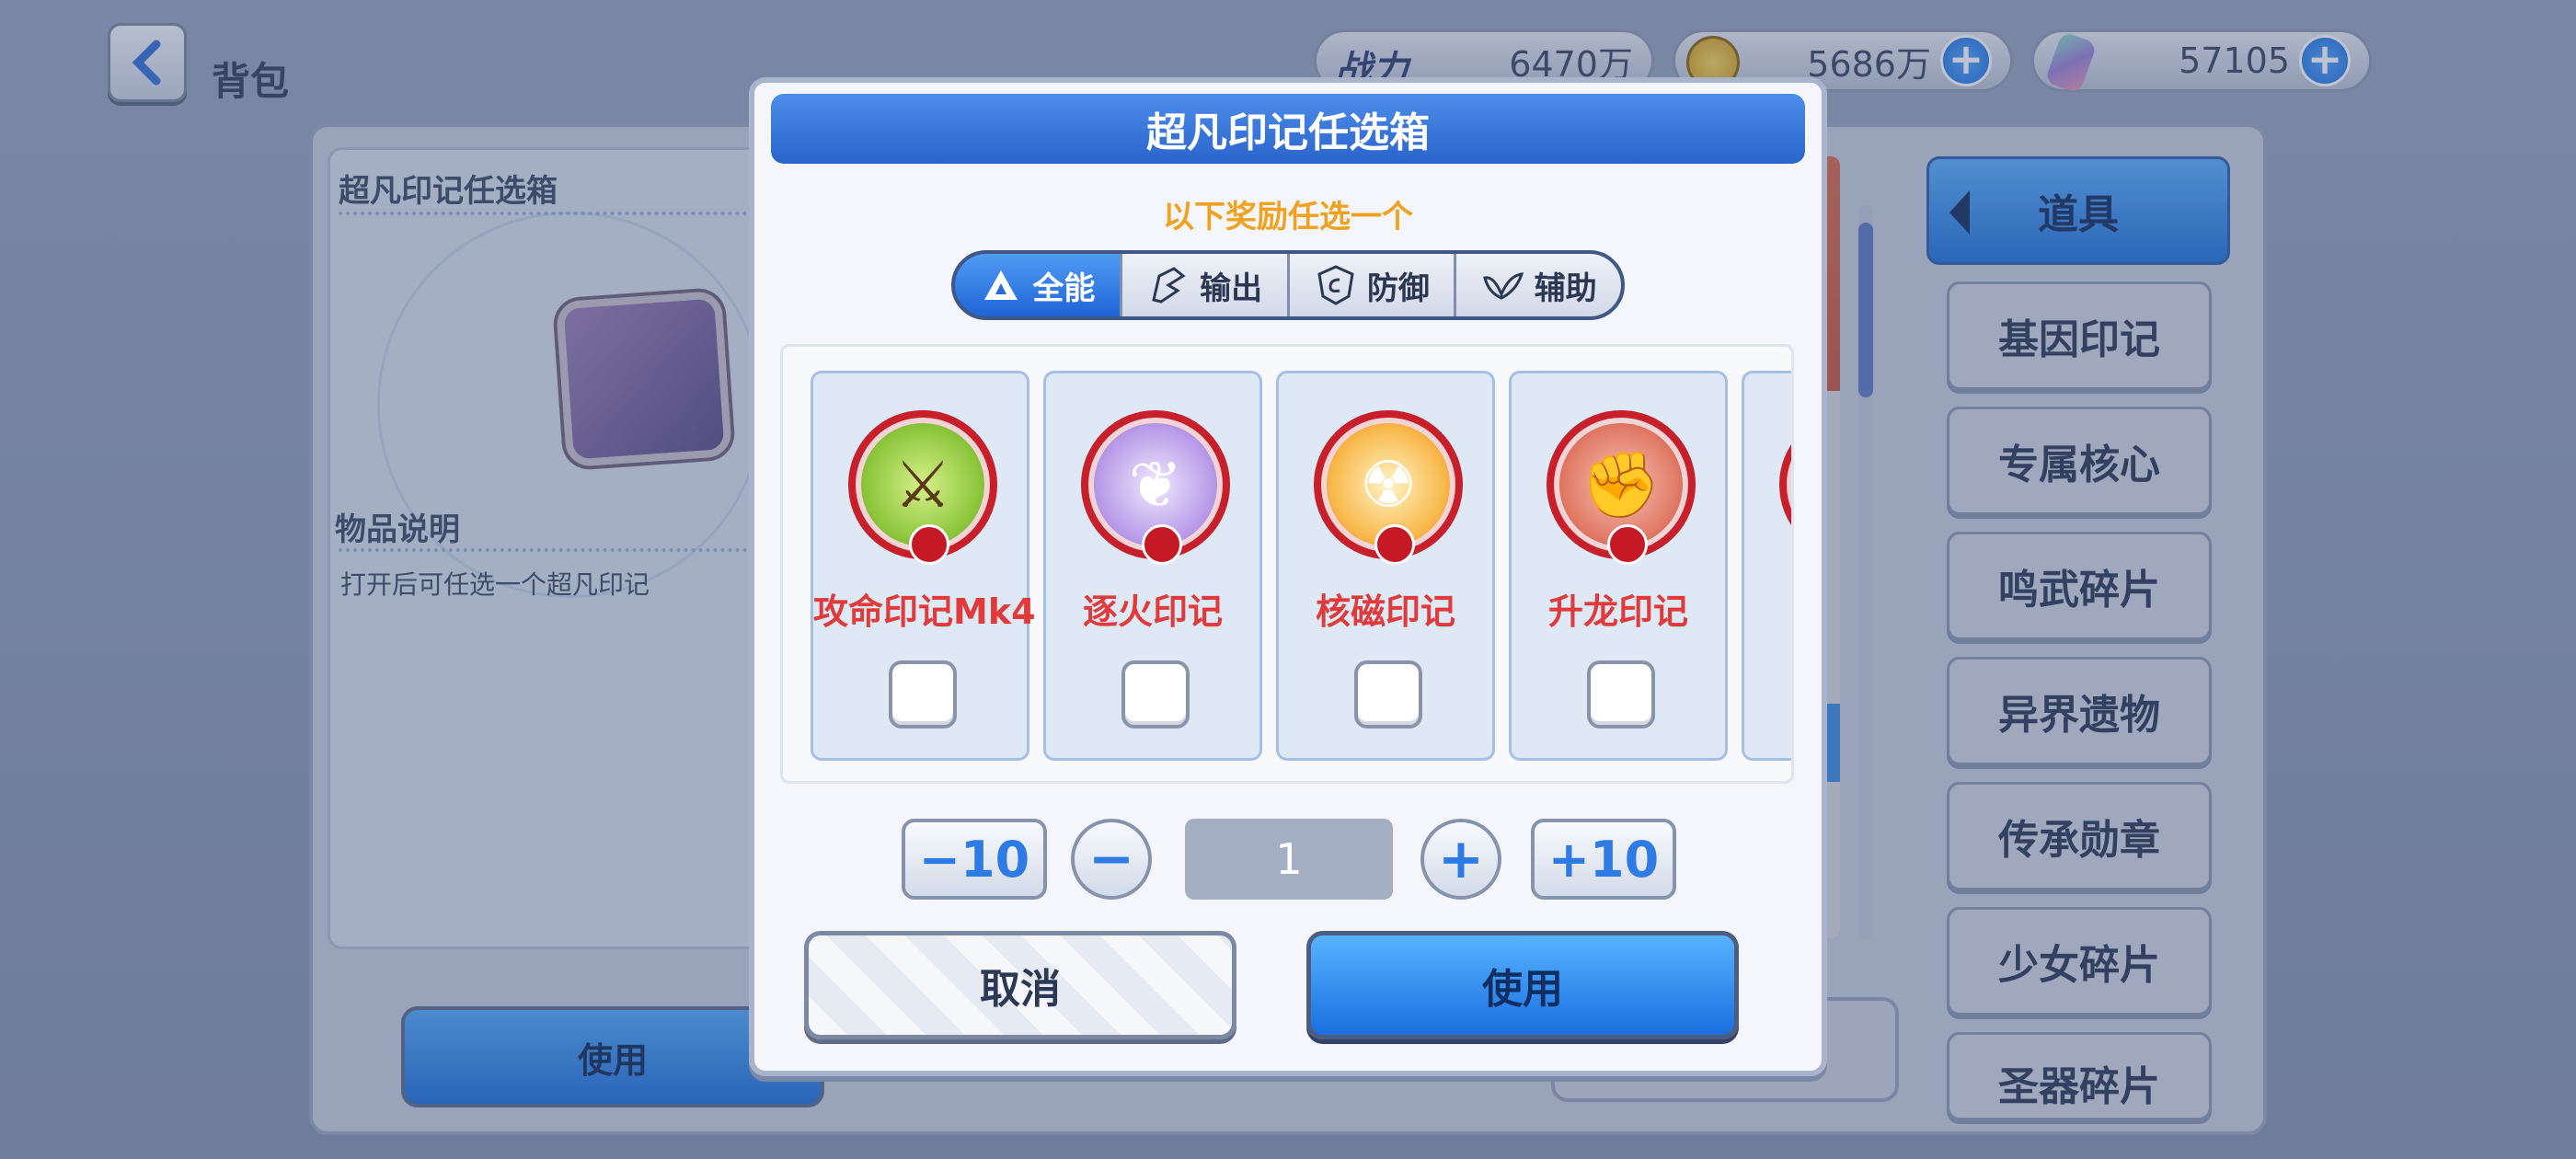 Image resolution: width=2576 pixels, height=1159 pixels. I want to click on plus-button: +, so click(1460, 859).